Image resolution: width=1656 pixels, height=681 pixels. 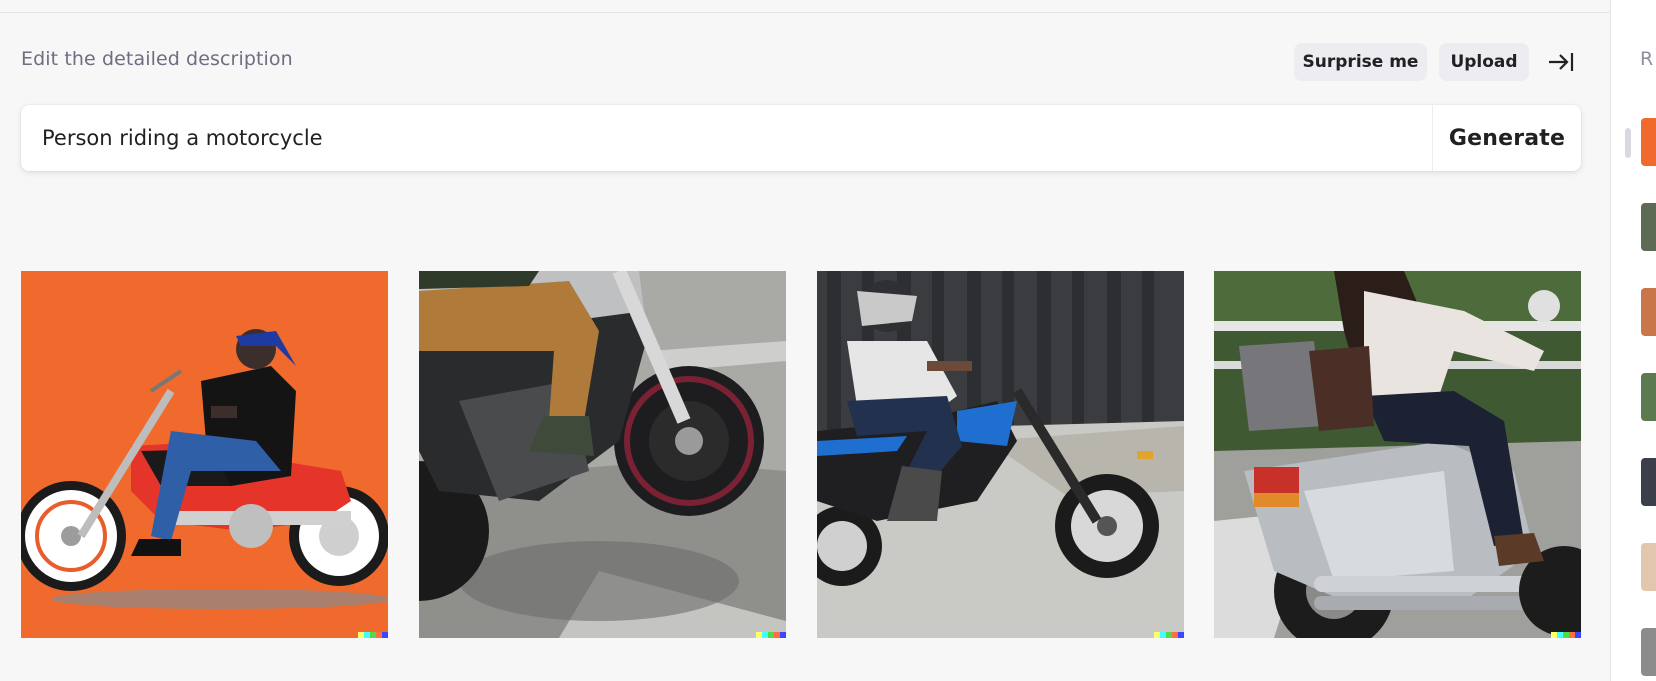 What do you see at coordinates (1628, 143) in the screenshot?
I see `history-scrollbar` at bounding box center [1628, 143].